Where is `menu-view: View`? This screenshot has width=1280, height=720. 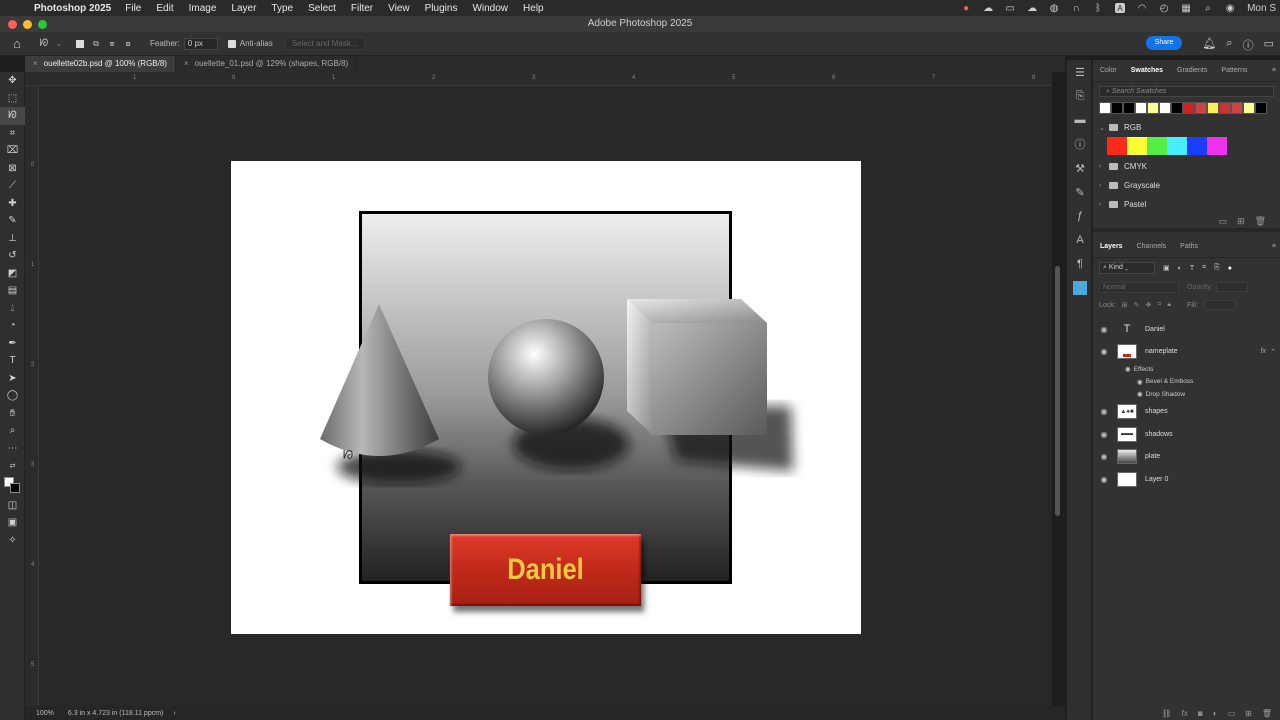
menu-view: View is located at coordinates (399, 8).